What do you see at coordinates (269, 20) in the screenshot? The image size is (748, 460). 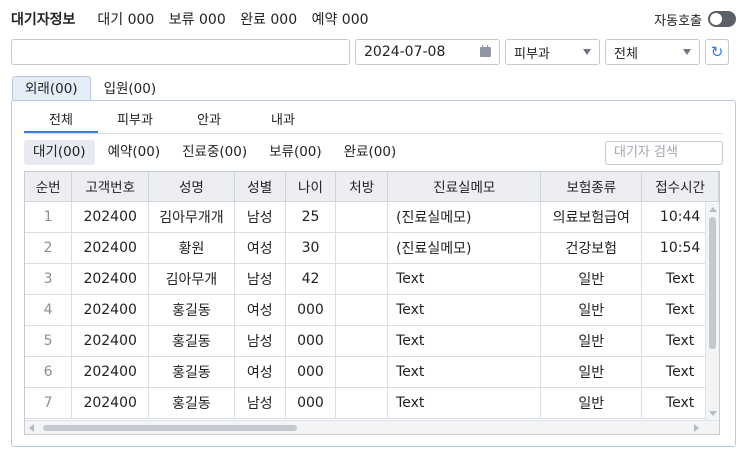 I see `count-done: 완료 000` at bounding box center [269, 20].